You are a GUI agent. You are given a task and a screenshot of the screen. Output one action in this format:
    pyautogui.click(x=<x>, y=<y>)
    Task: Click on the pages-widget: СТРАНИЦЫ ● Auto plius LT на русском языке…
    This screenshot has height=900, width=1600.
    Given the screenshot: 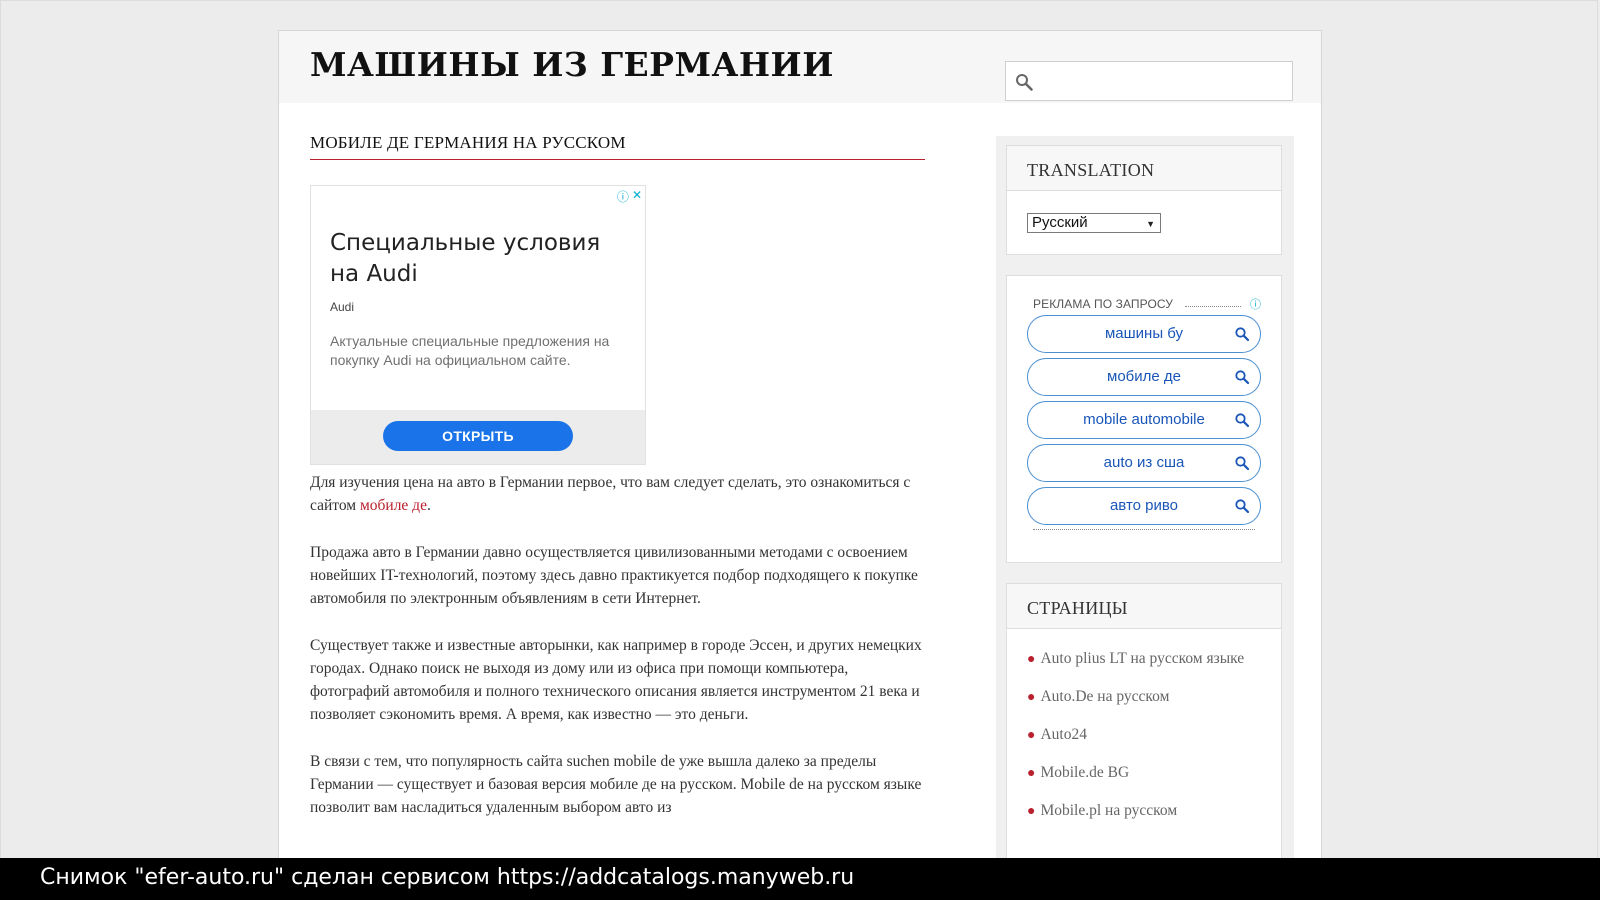 What is the action you would take?
    pyautogui.click(x=1144, y=741)
    